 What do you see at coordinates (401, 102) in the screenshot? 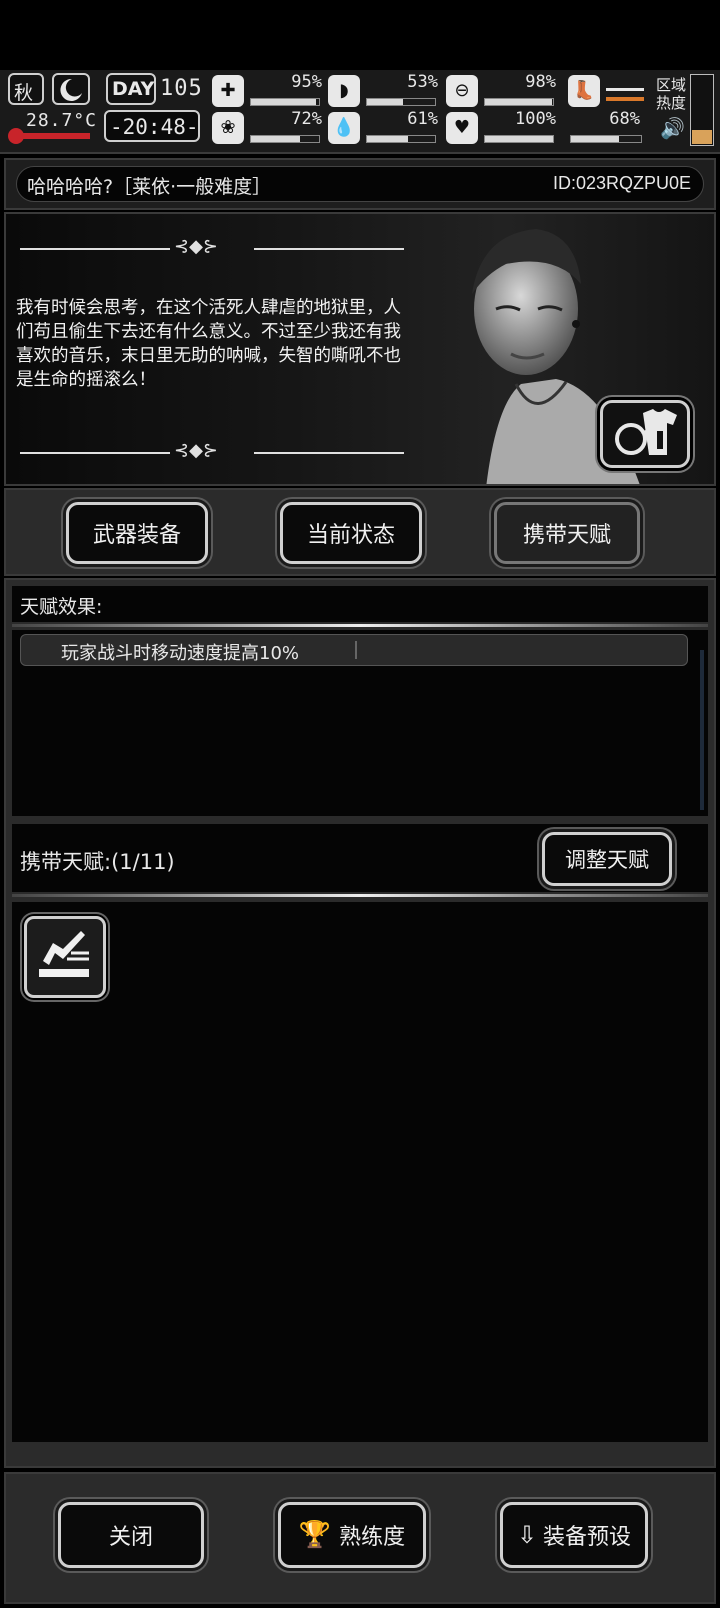
I see `stomach-bar` at bounding box center [401, 102].